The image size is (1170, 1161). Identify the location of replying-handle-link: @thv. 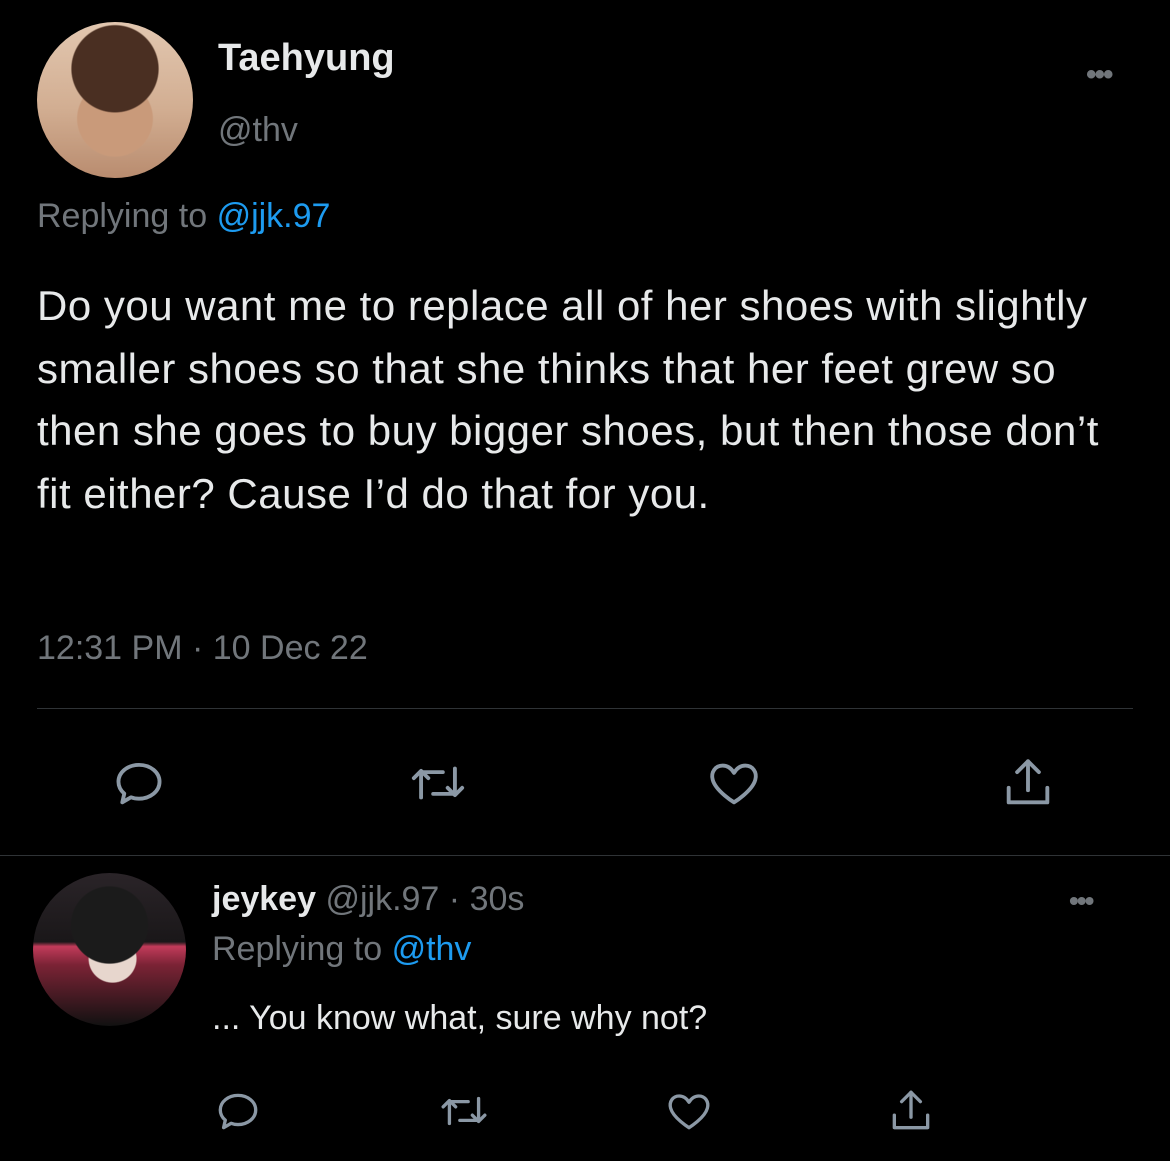
(432, 949).